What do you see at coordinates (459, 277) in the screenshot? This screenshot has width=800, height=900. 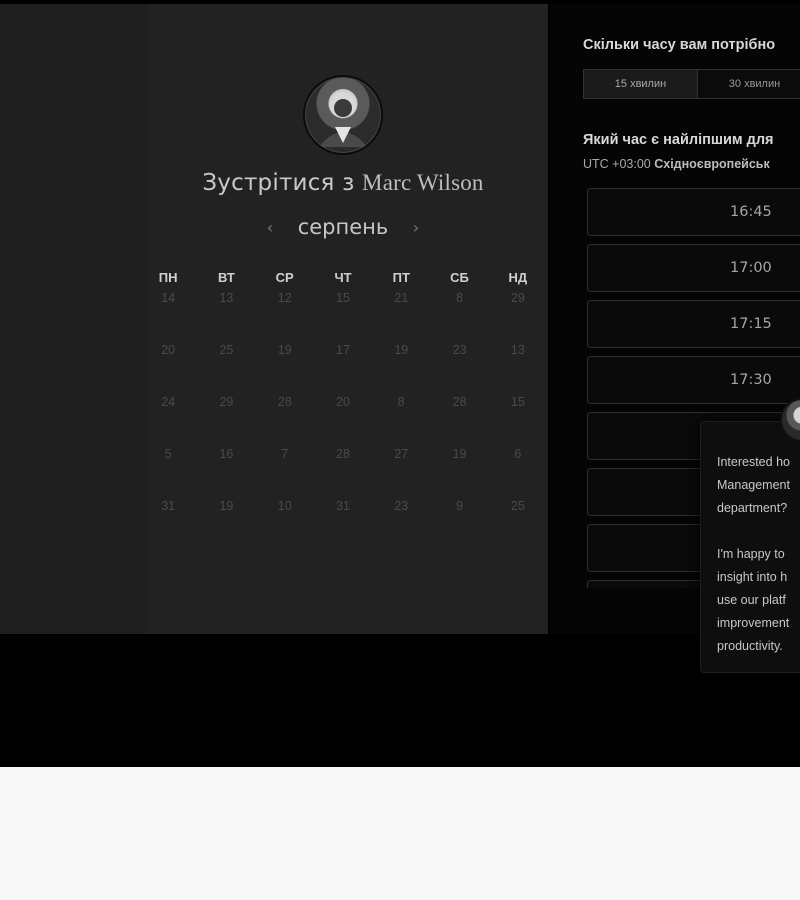 I see `weekday-label: СБ` at bounding box center [459, 277].